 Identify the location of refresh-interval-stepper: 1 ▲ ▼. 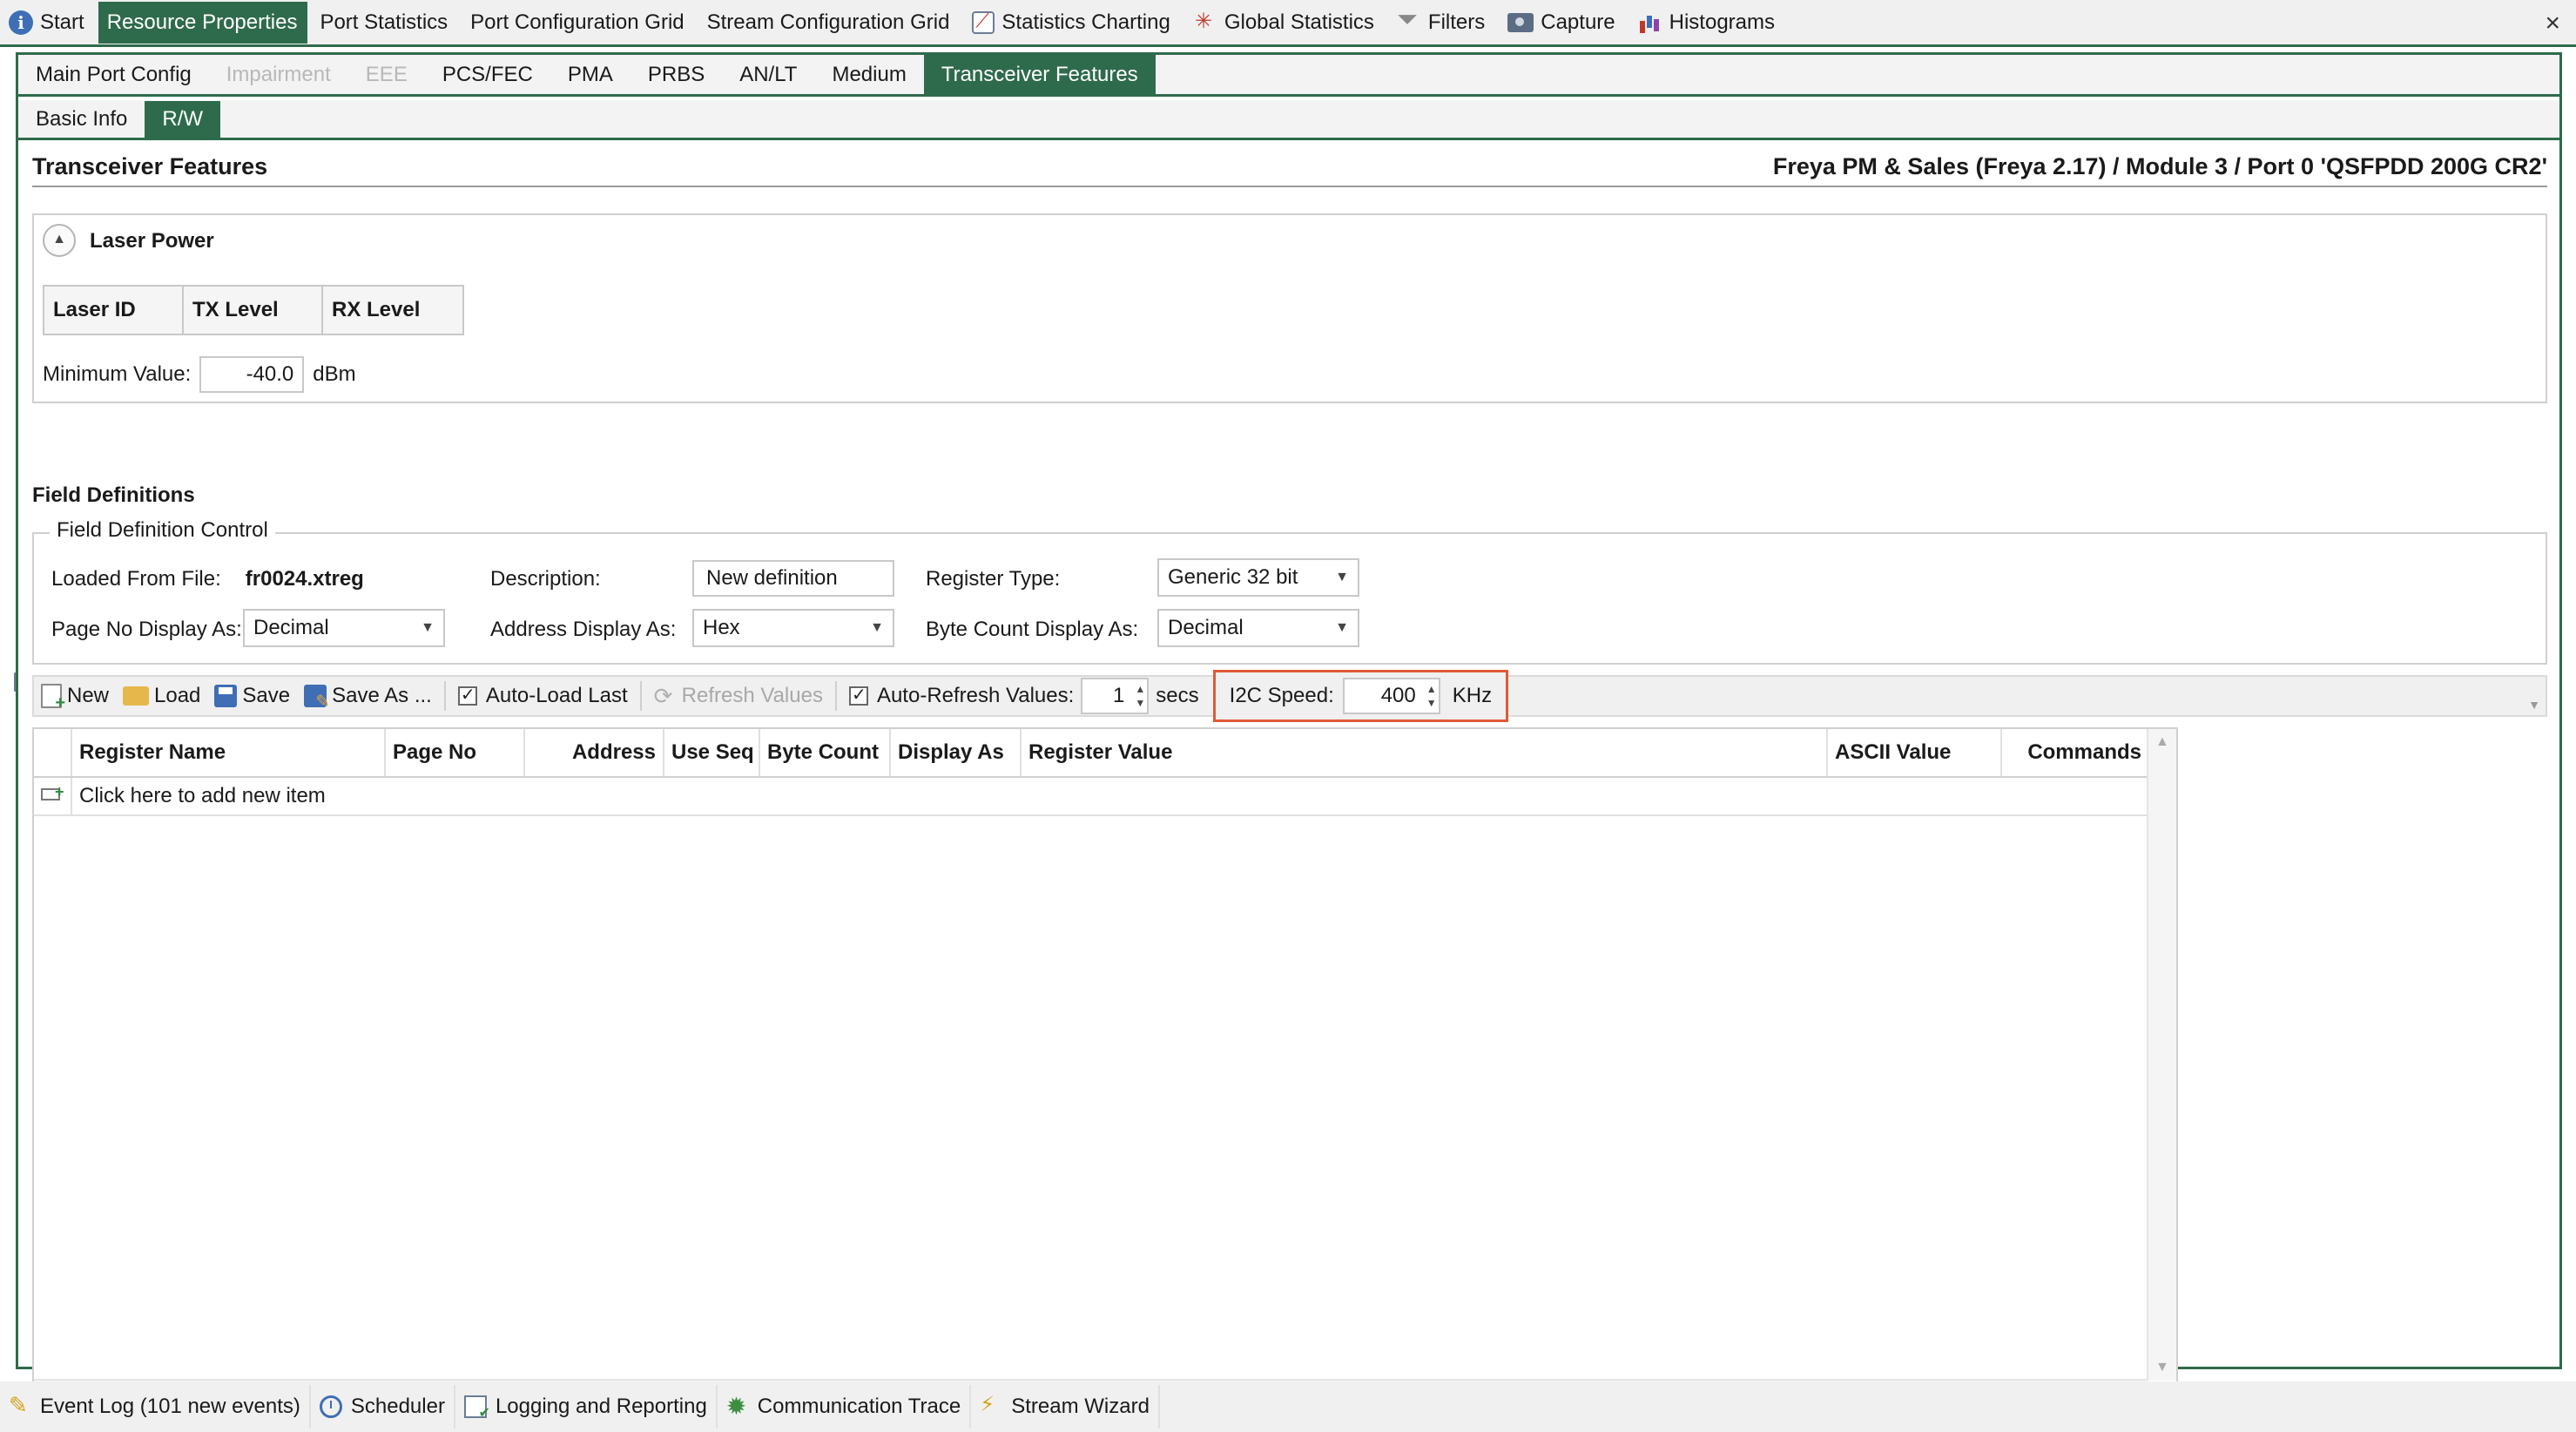
(1115, 696).